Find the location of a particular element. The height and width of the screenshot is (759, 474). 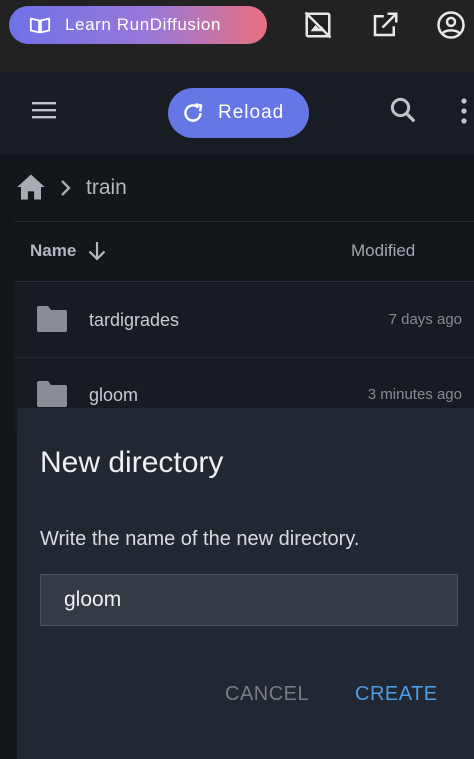

open-external-icon is located at coordinates (385, 25).